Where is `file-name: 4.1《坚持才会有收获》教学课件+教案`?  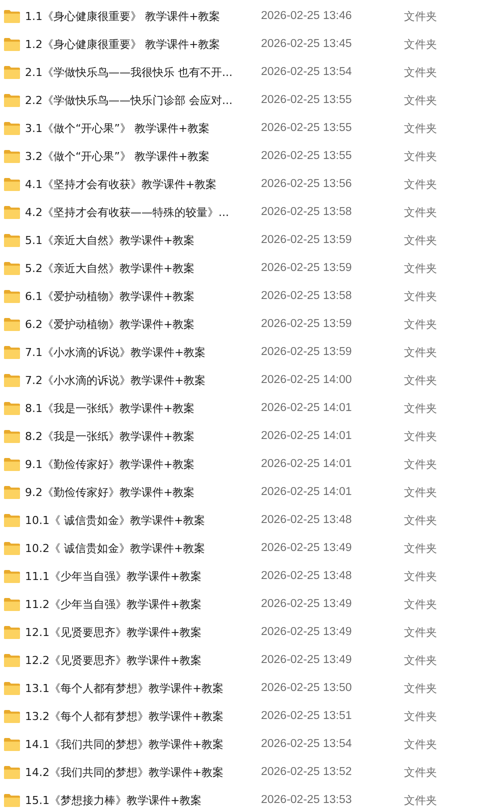 file-name: 4.1《坚持才会有收获》教学课件+教案 is located at coordinates (143, 184).